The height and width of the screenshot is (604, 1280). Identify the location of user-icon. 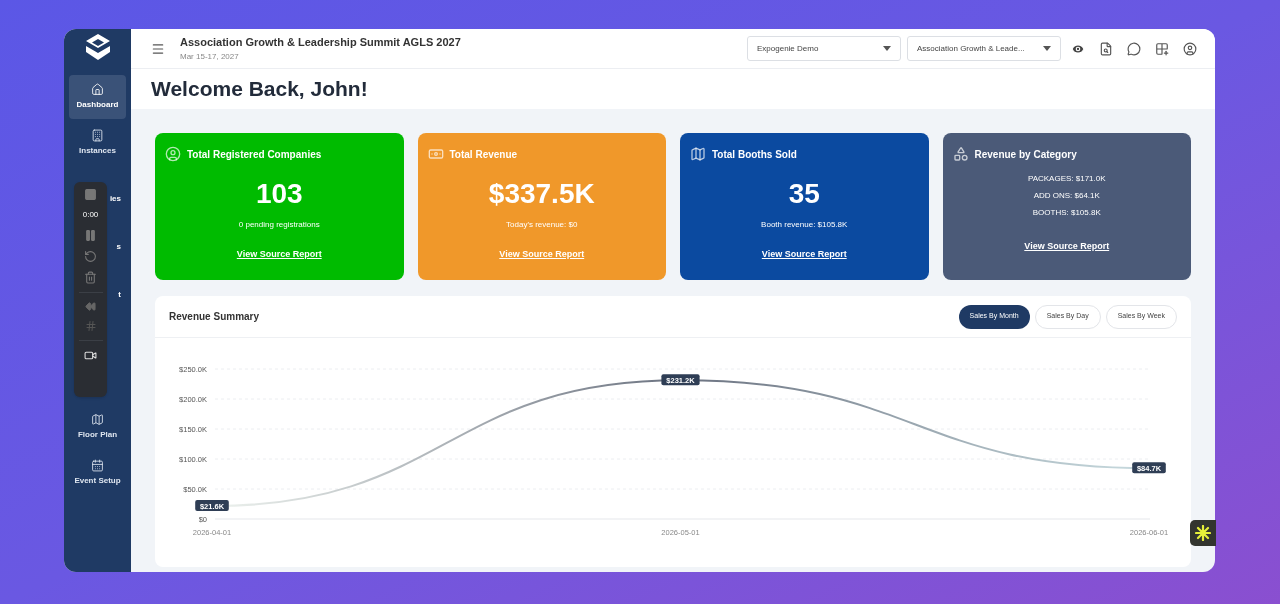
(173, 154).